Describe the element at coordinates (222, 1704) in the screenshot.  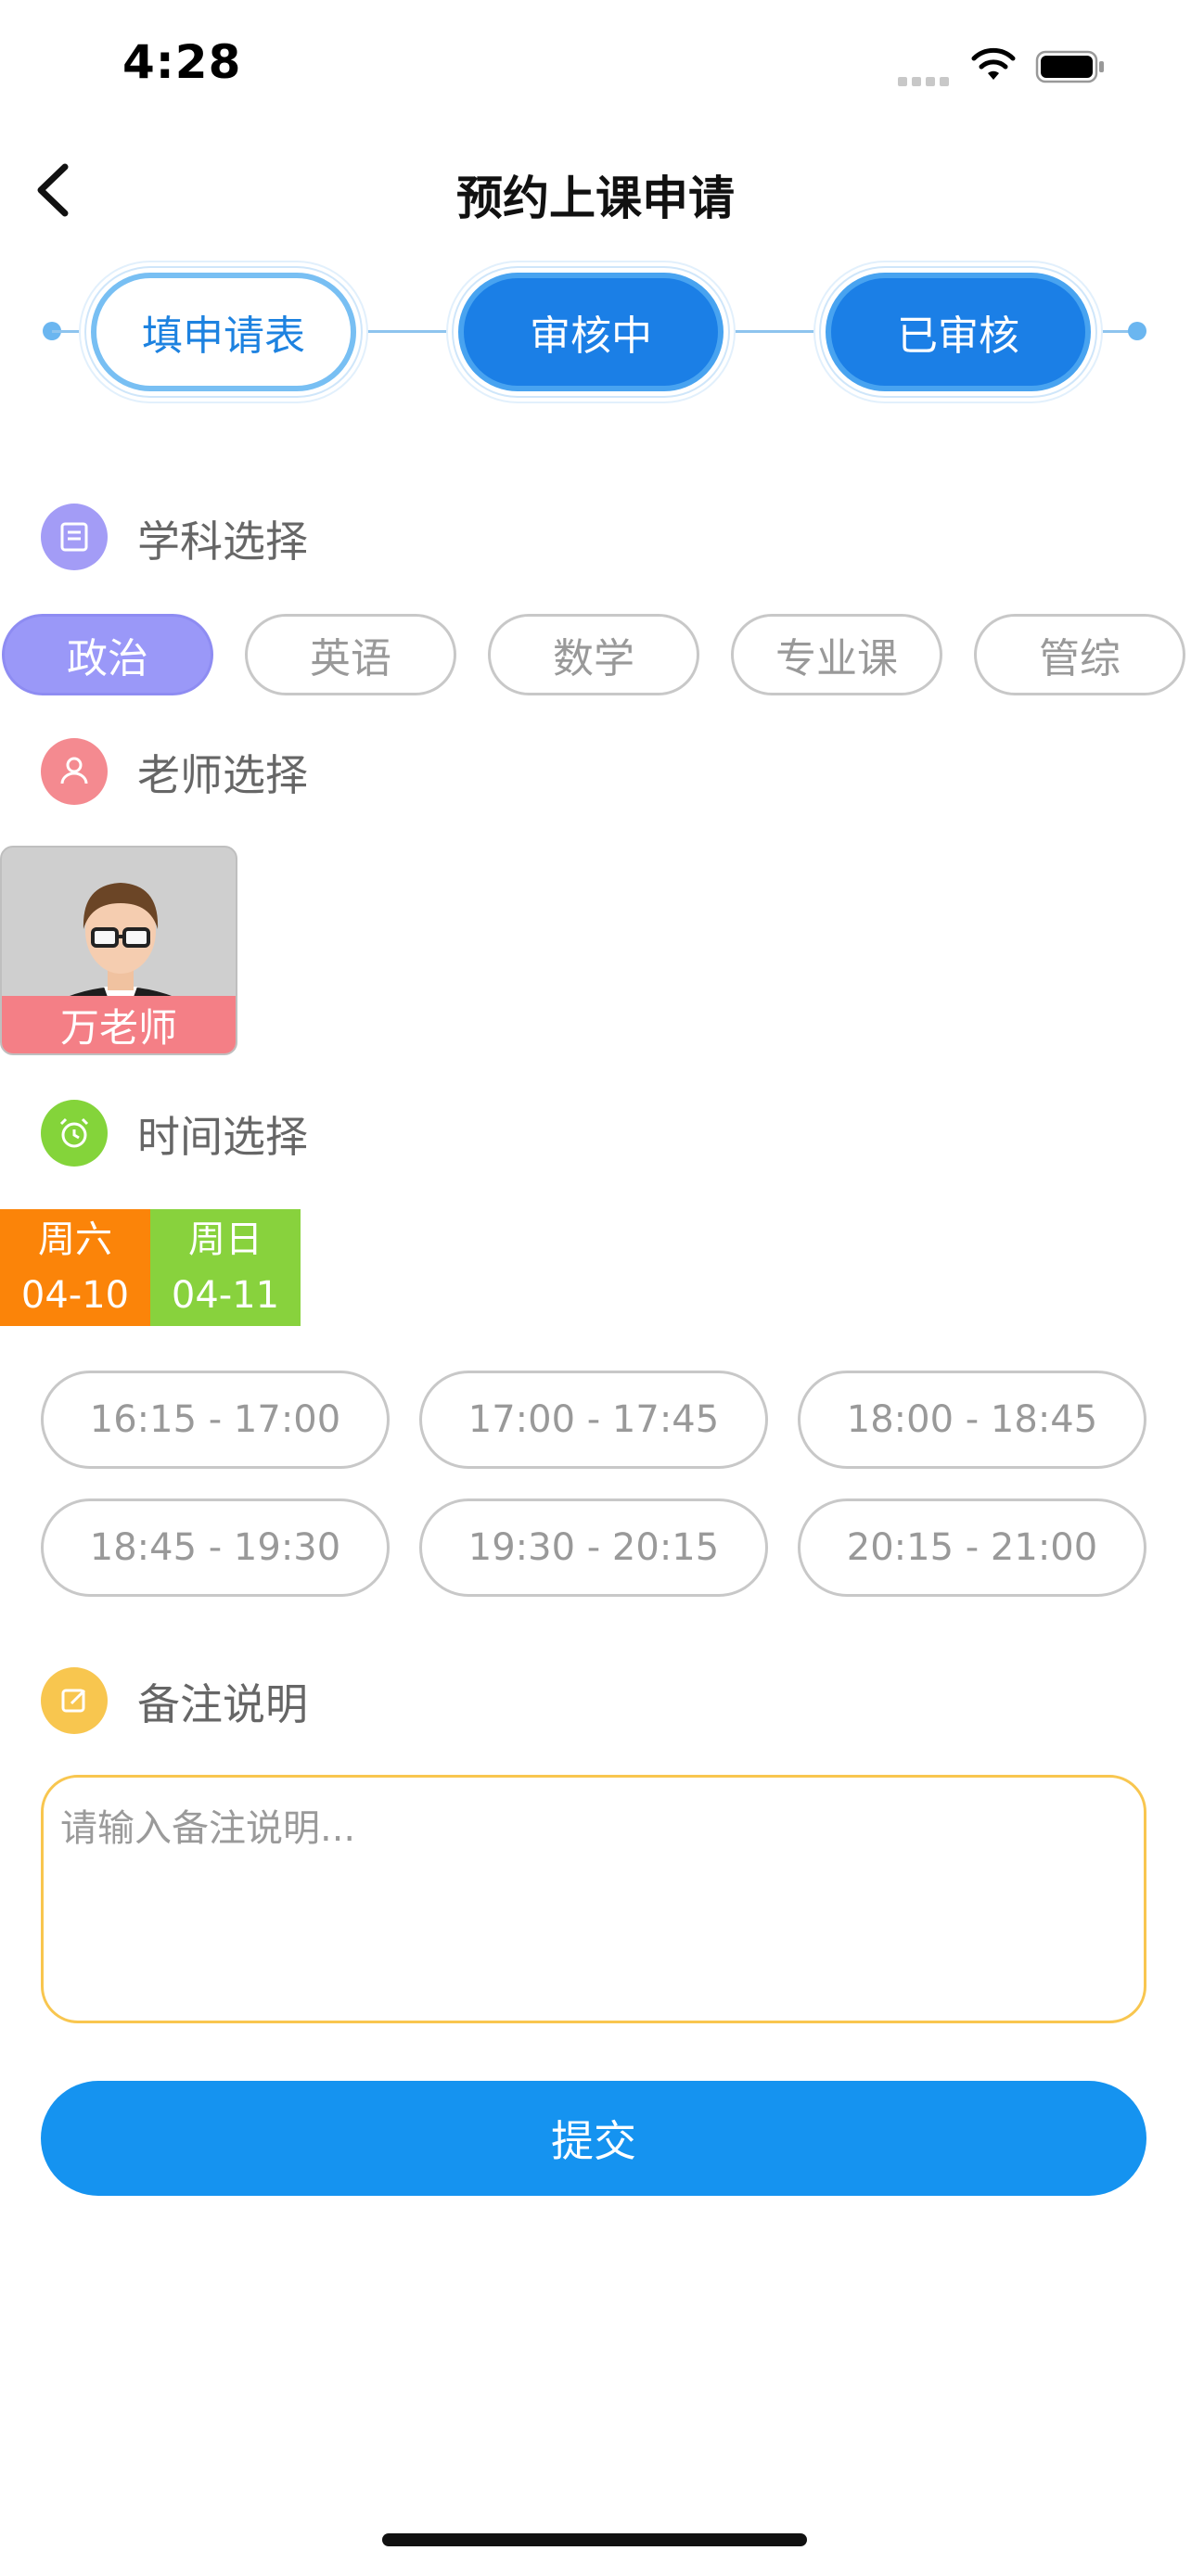
I see `note-heading: 备注说明` at that location.